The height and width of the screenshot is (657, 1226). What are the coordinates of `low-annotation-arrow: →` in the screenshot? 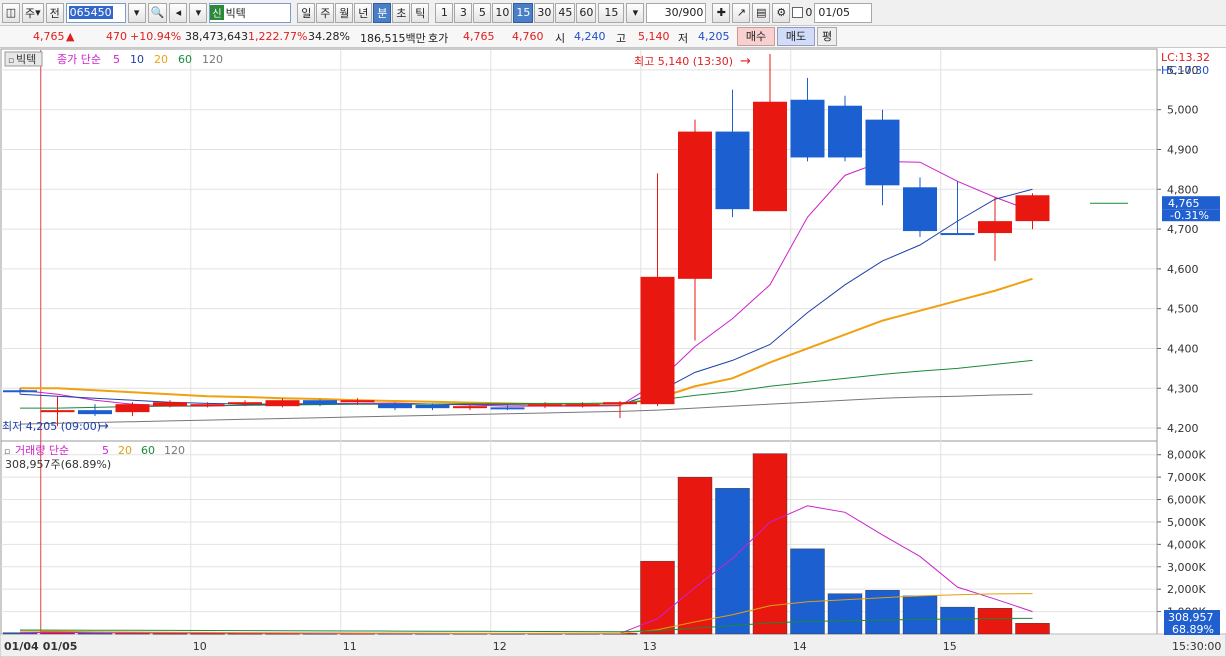 It's located at (103, 426).